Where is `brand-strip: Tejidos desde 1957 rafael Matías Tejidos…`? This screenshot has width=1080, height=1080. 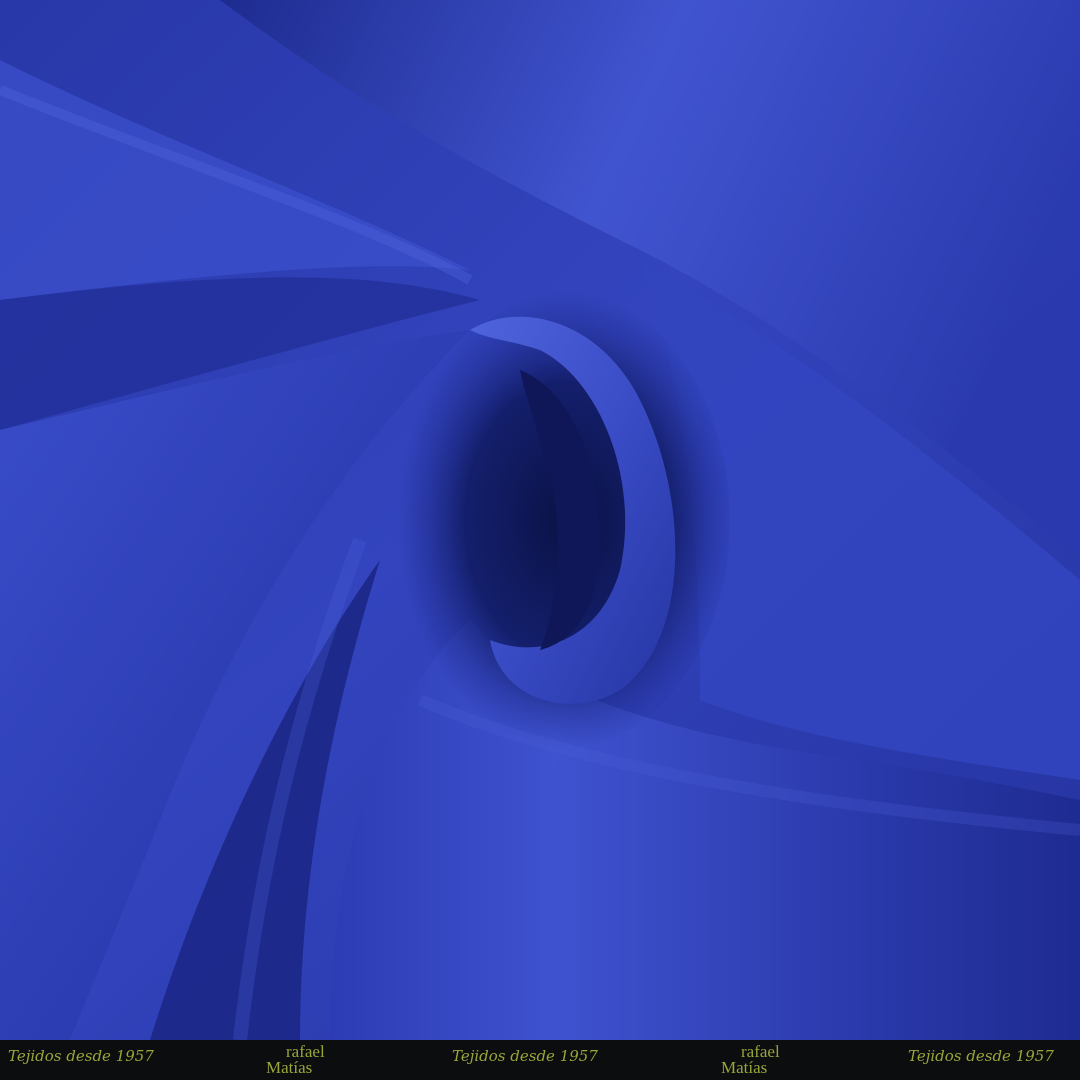 brand-strip: Tejidos desde 1957 rafael Matías Tejidos… is located at coordinates (540, 1060).